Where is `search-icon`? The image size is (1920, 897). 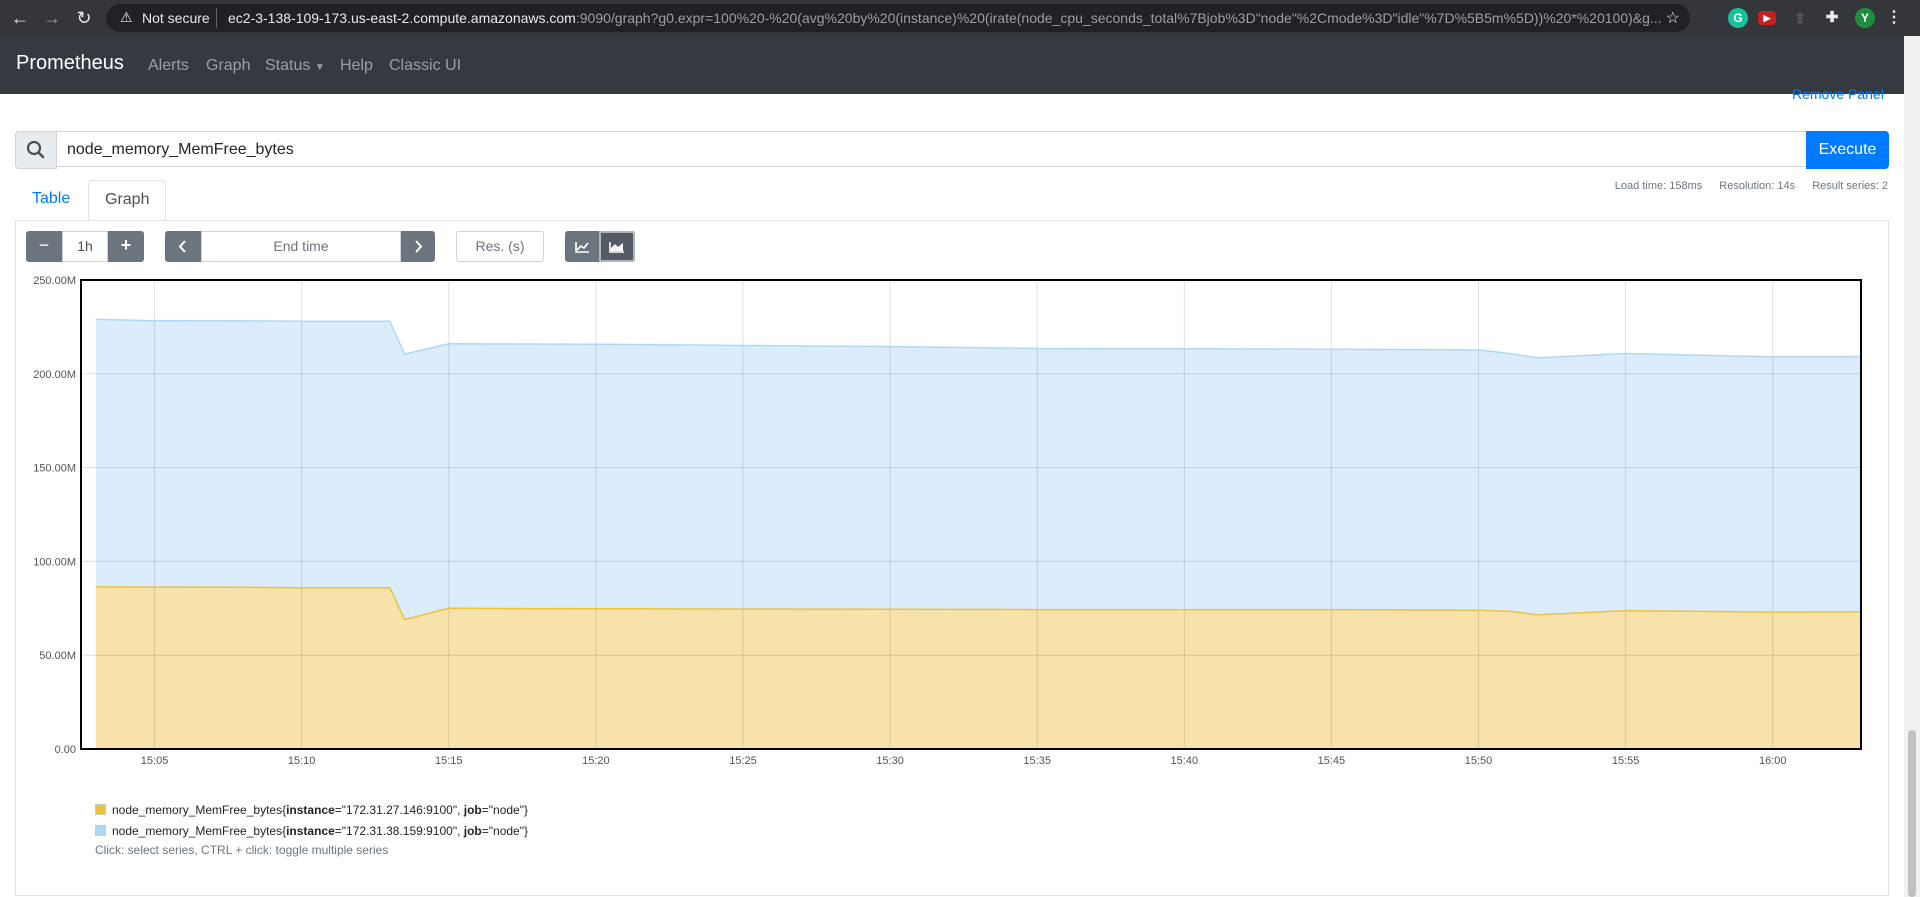 search-icon is located at coordinates (36, 150).